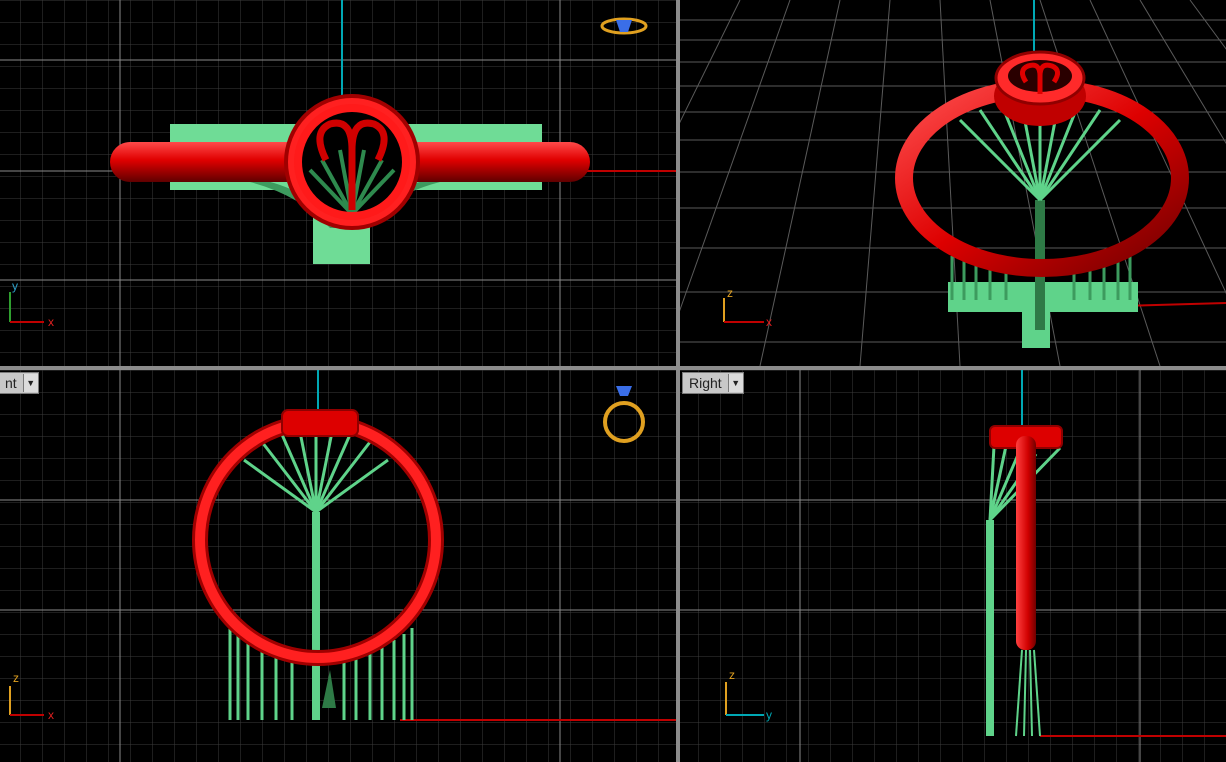 The width and height of the screenshot is (1226, 762). I want to click on support-structure, so click(1043, 220).